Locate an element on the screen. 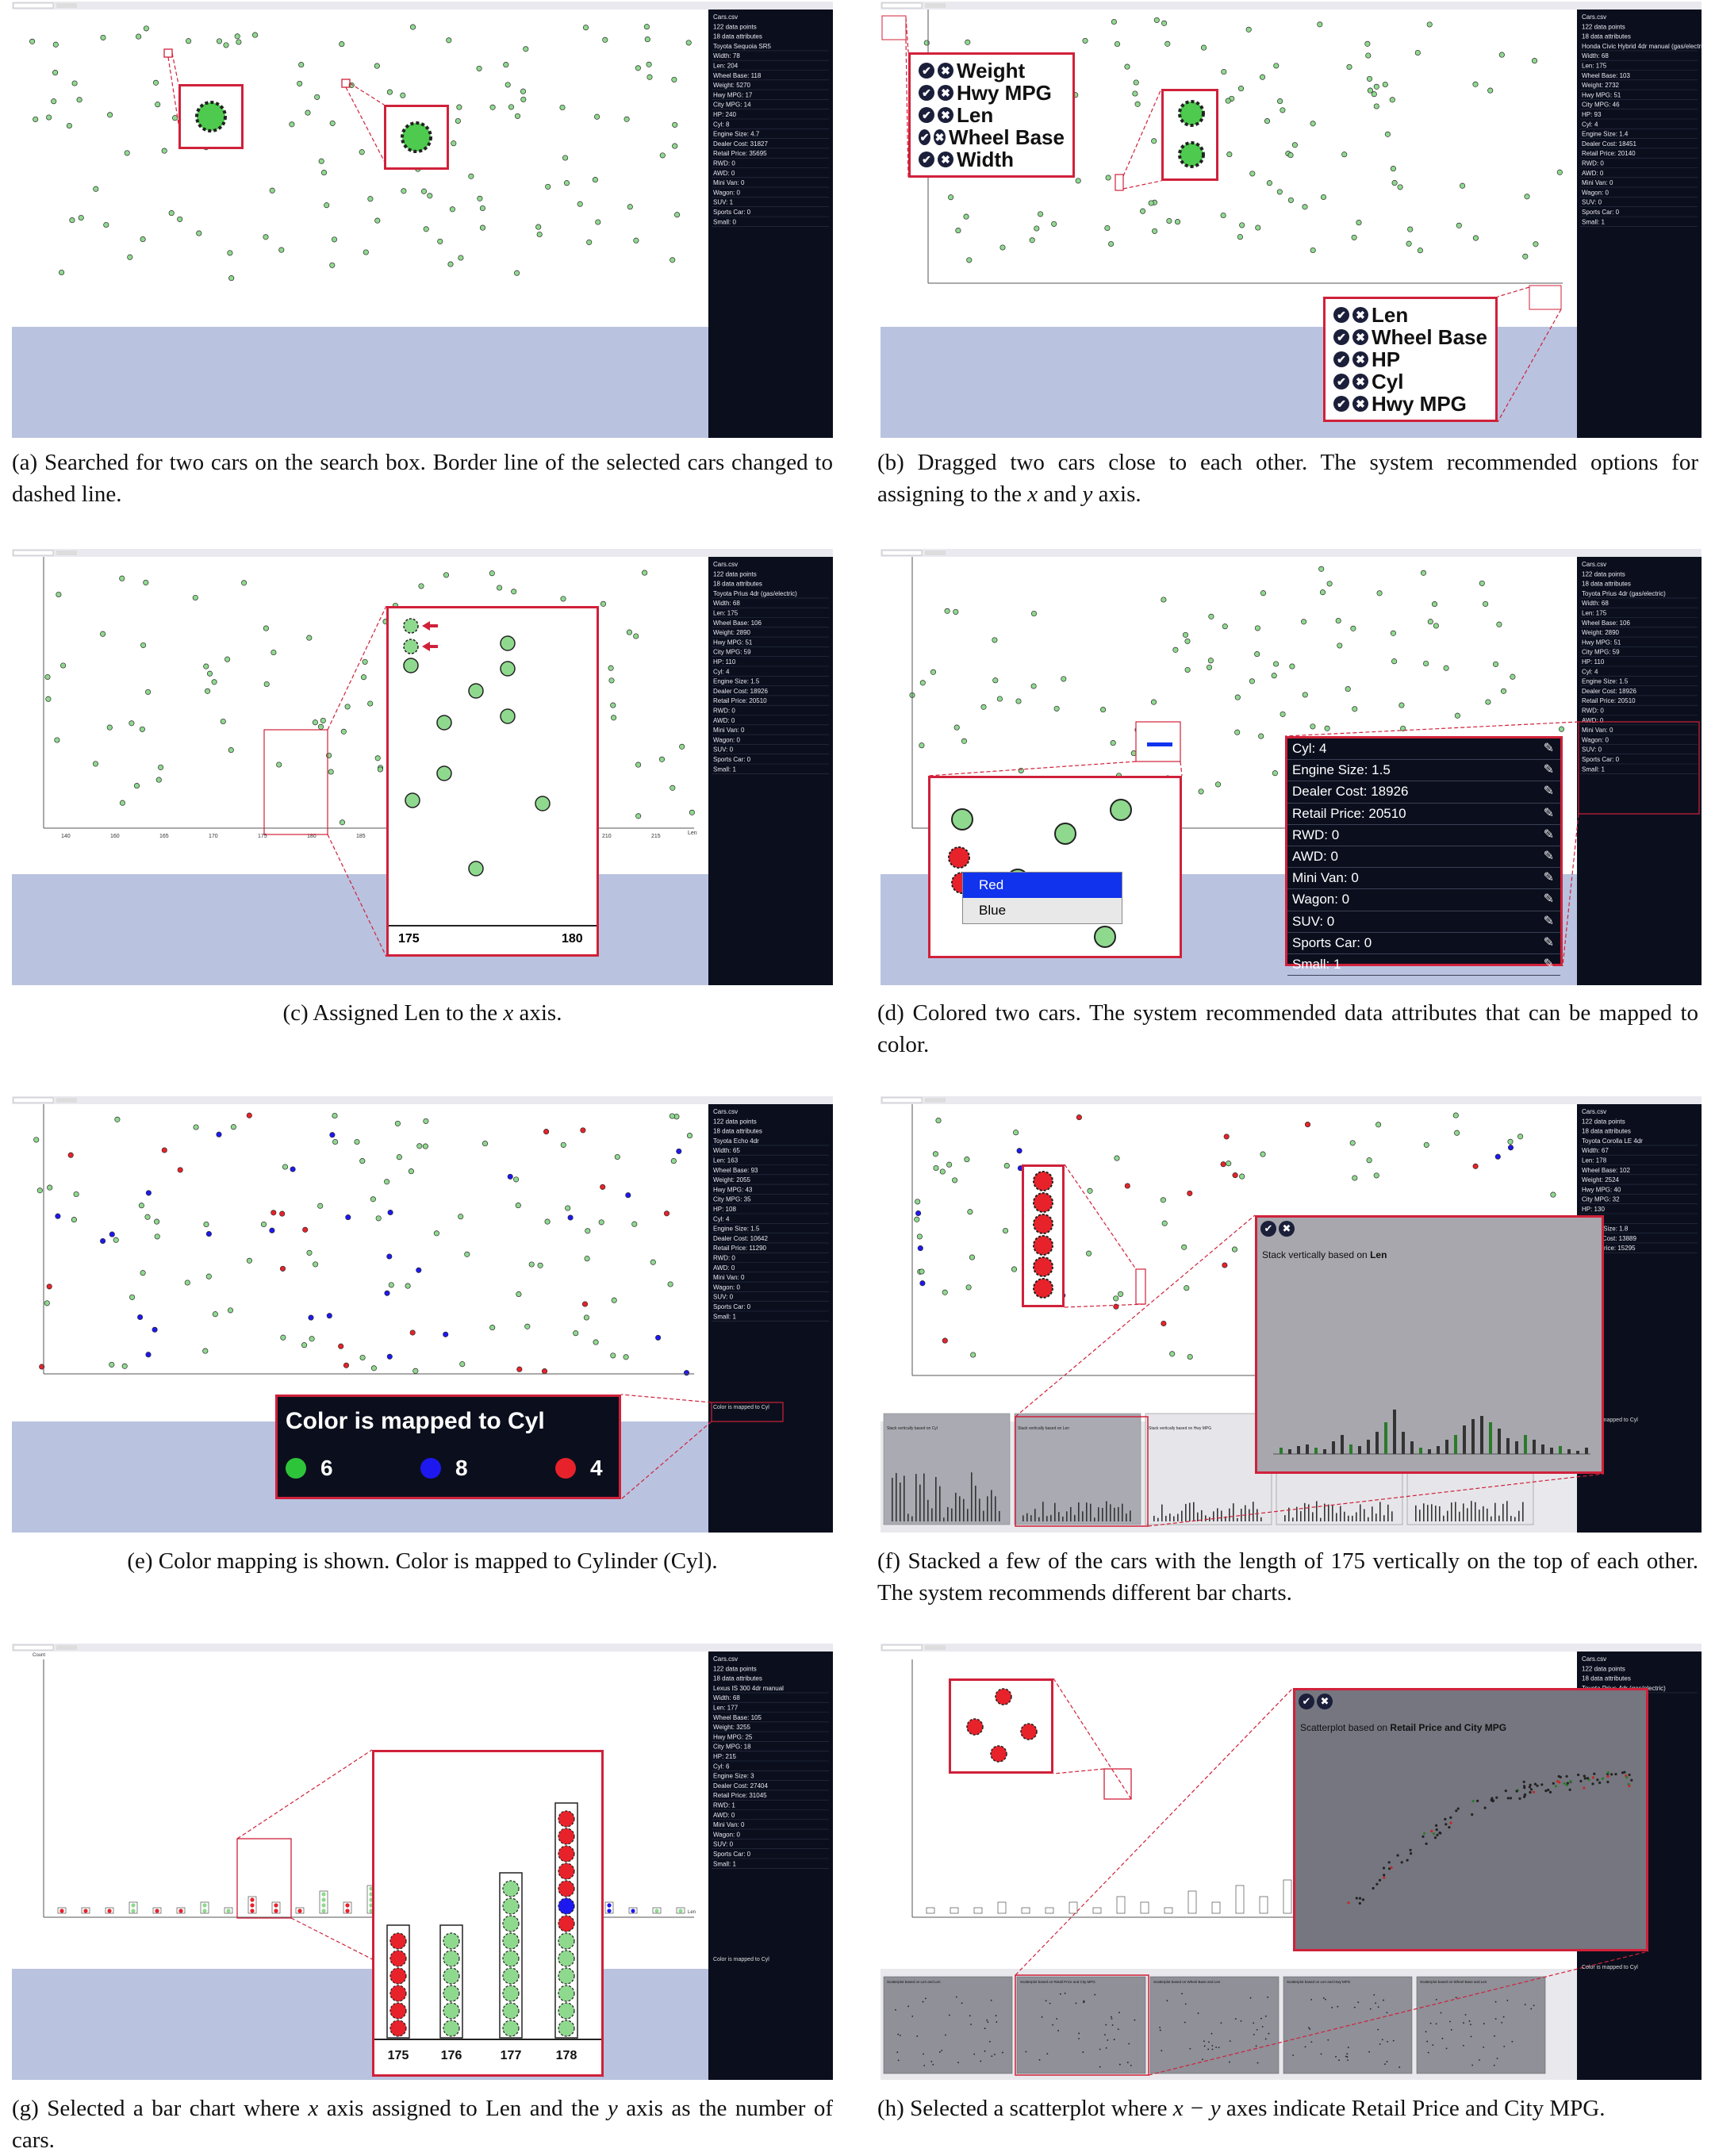  opt-top-4: ✔ ✖ Width is located at coordinates (992, 159).